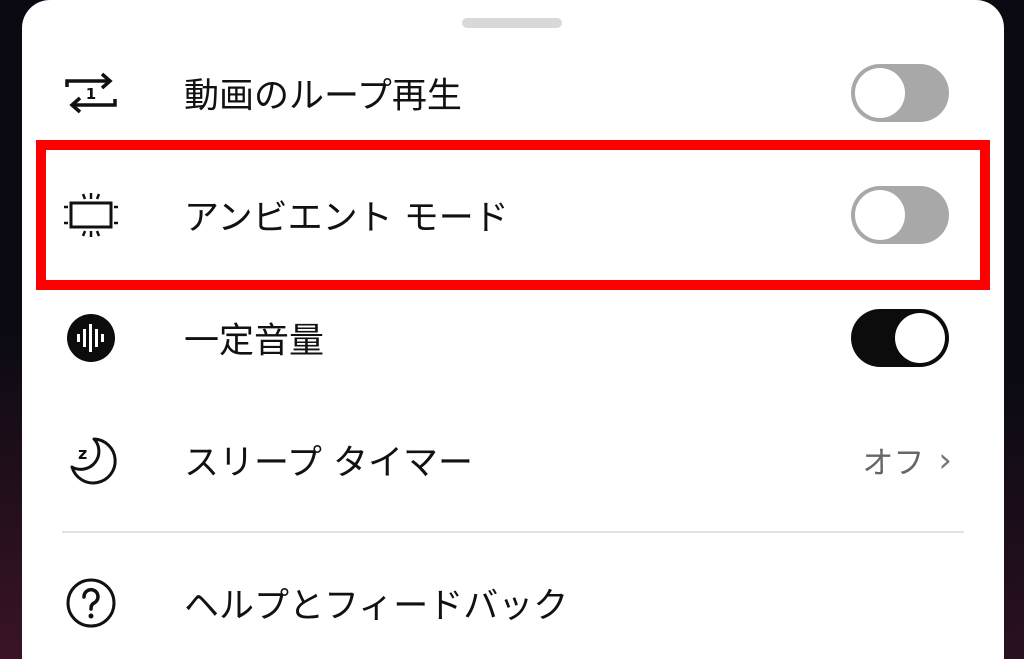  I want to click on stable-volume-toggle, so click(900, 338).